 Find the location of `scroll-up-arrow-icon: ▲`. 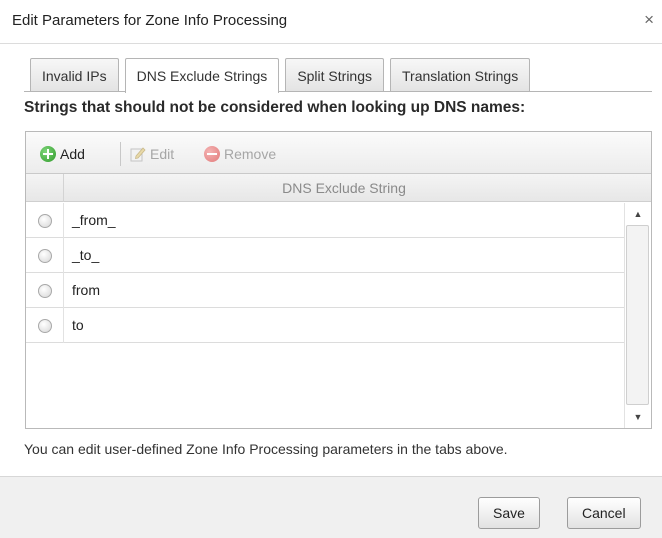

scroll-up-arrow-icon: ▲ is located at coordinates (638, 214).